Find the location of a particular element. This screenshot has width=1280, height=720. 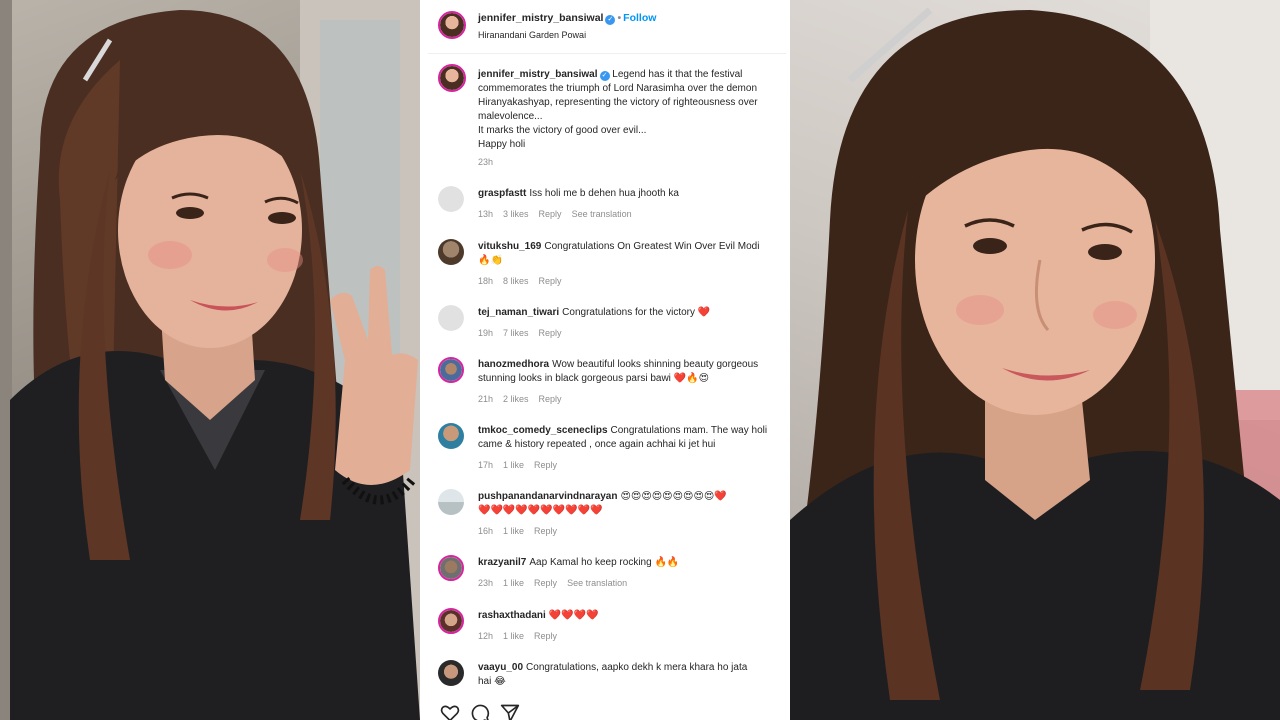

comment-likes: 7 likes is located at coordinates (516, 333).